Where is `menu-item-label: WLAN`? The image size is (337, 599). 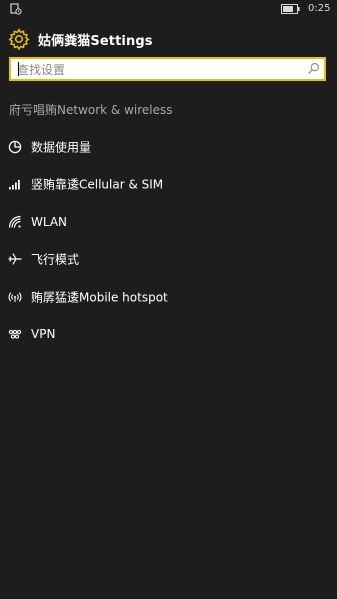
menu-item-label: WLAN is located at coordinates (49, 221).